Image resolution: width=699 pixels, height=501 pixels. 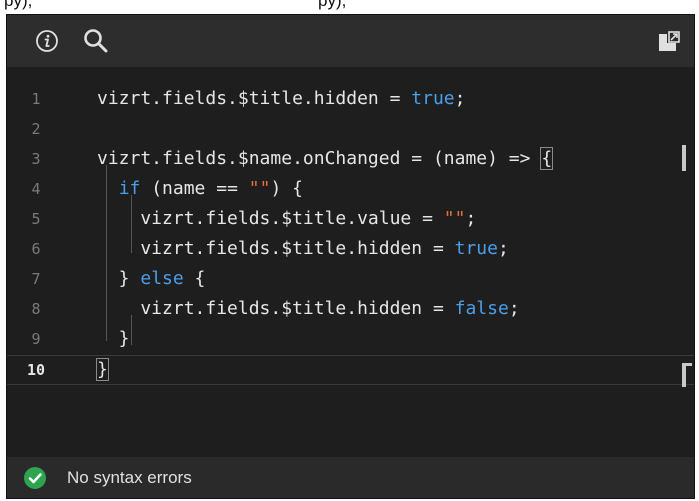 What do you see at coordinates (308, 308) in the screenshot?
I see `code-text: vizrt.fields.$title.hidden = false;` at bounding box center [308, 308].